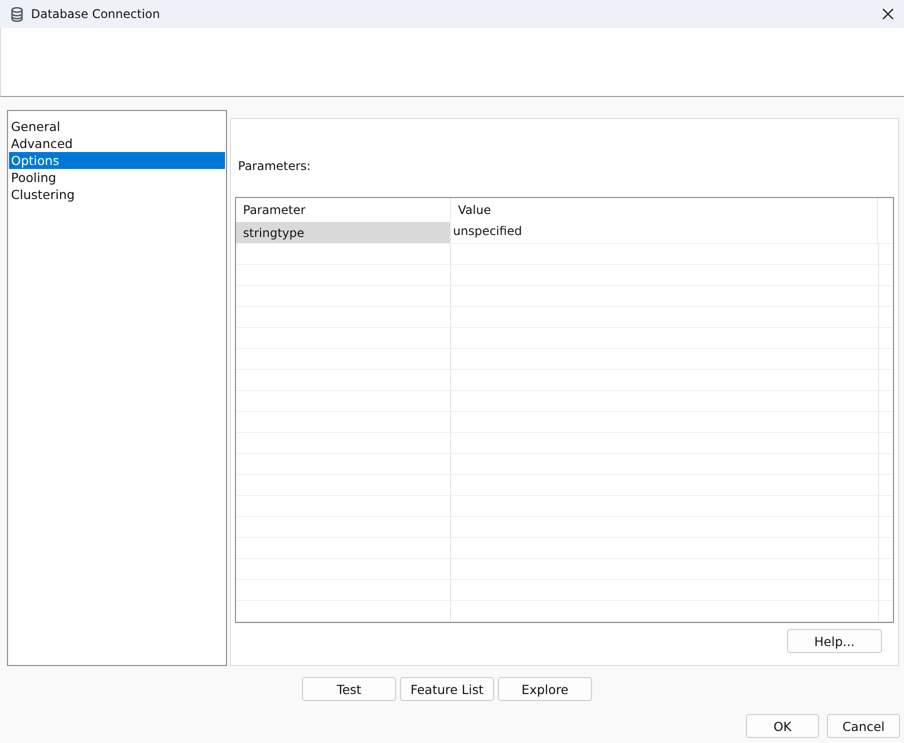 This screenshot has width=904, height=743. I want to click on column-header: Value, so click(663, 210).